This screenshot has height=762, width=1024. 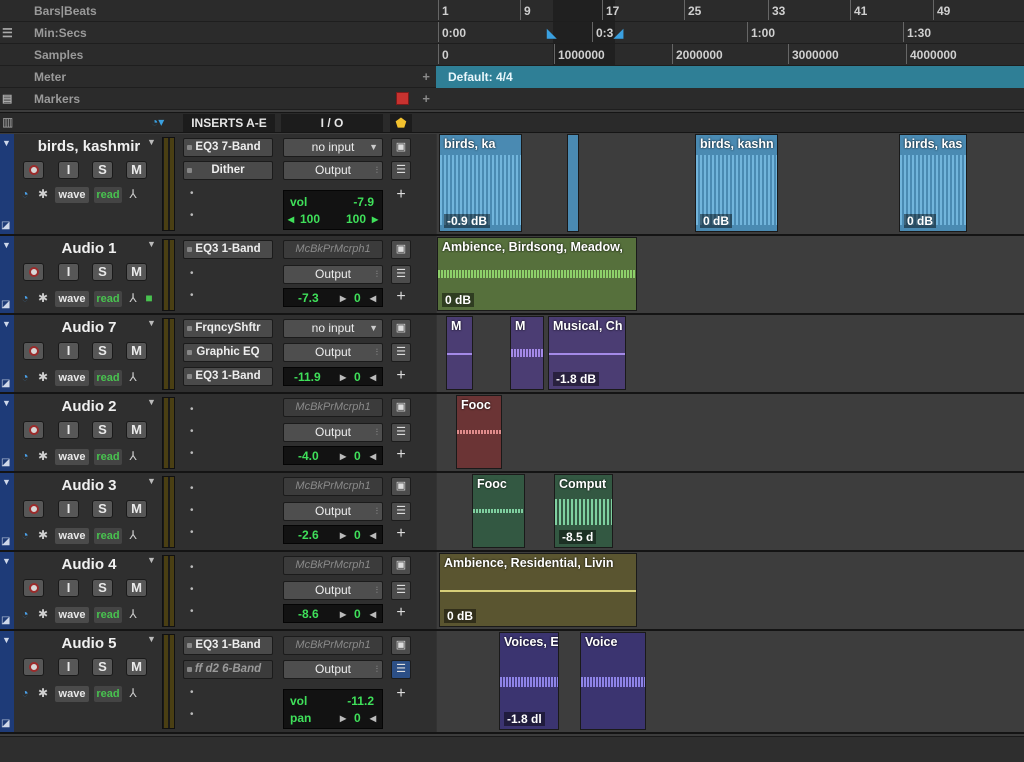 I want to click on track-name: Audio 2, so click(x=89, y=407).